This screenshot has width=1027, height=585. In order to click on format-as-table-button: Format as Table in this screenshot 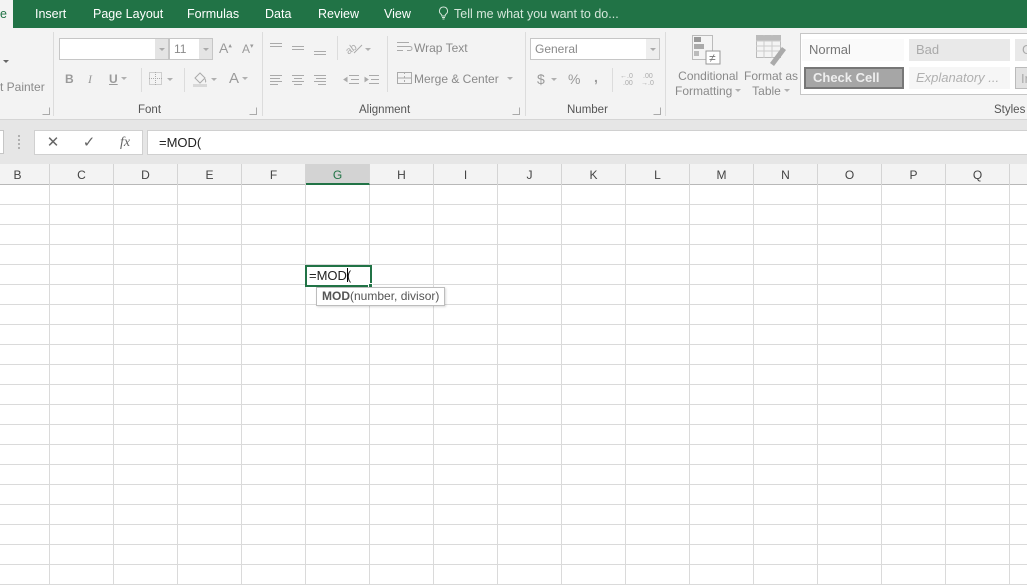, I will do `click(771, 84)`.